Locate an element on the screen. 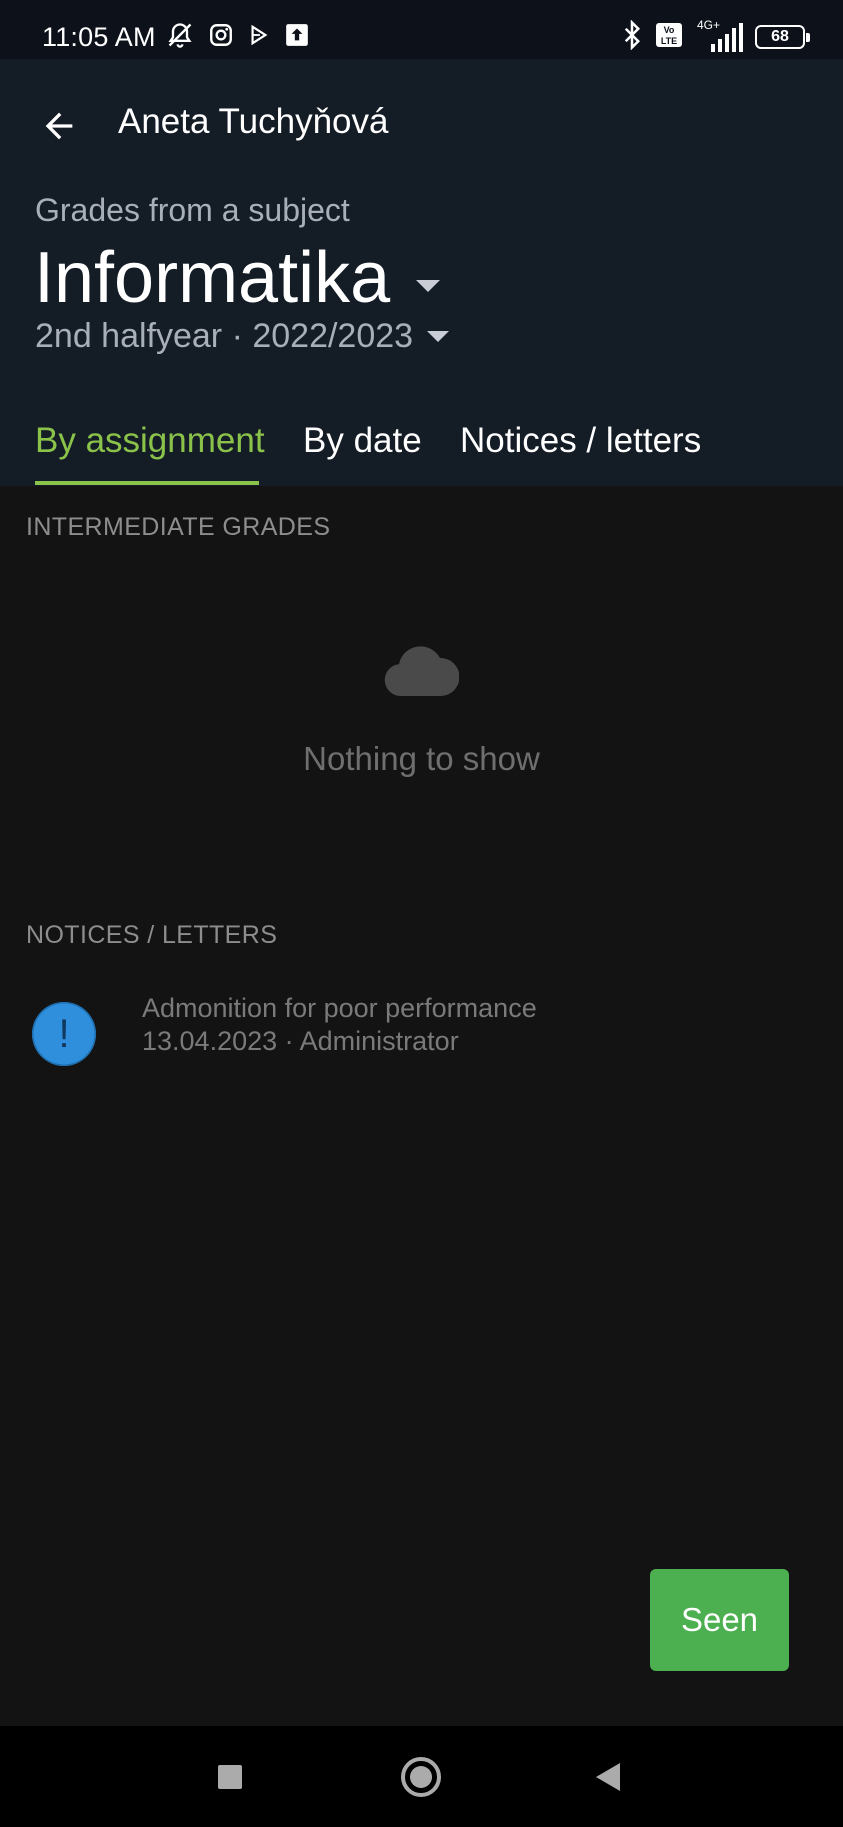 This screenshot has height=1827, width=843. back-nav-button is located at coordinates (608, 1776).